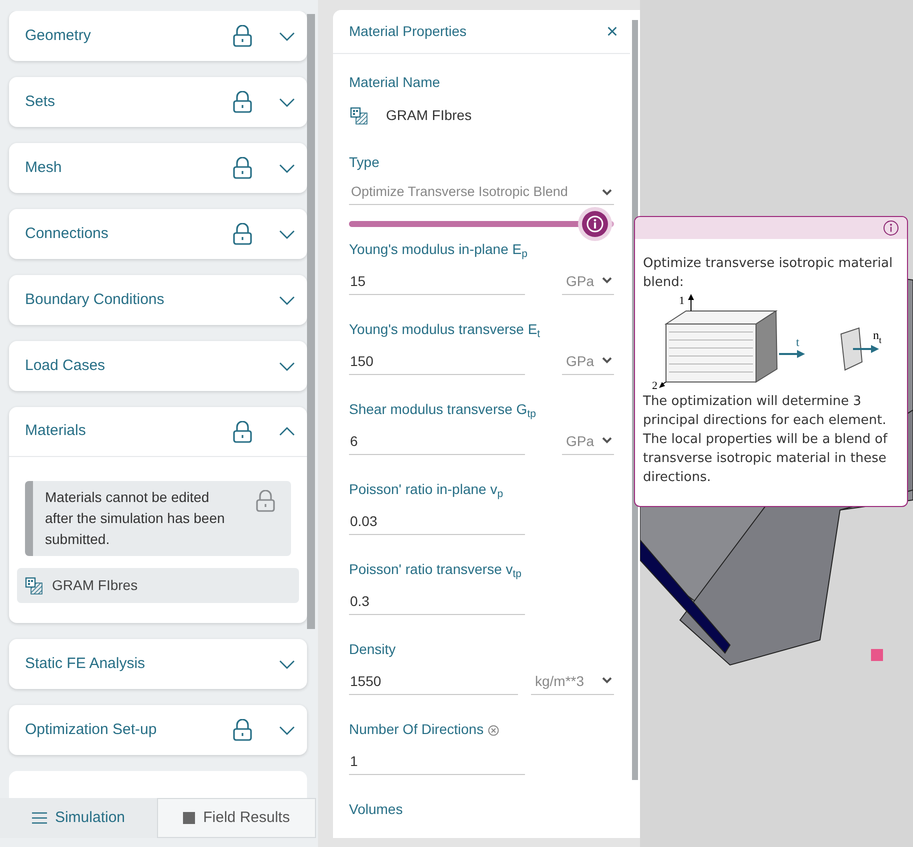  What do you see at coordinates (129, 102) in the screenshot?
I see `section-title: Sets` at bounding box center [129, 102].